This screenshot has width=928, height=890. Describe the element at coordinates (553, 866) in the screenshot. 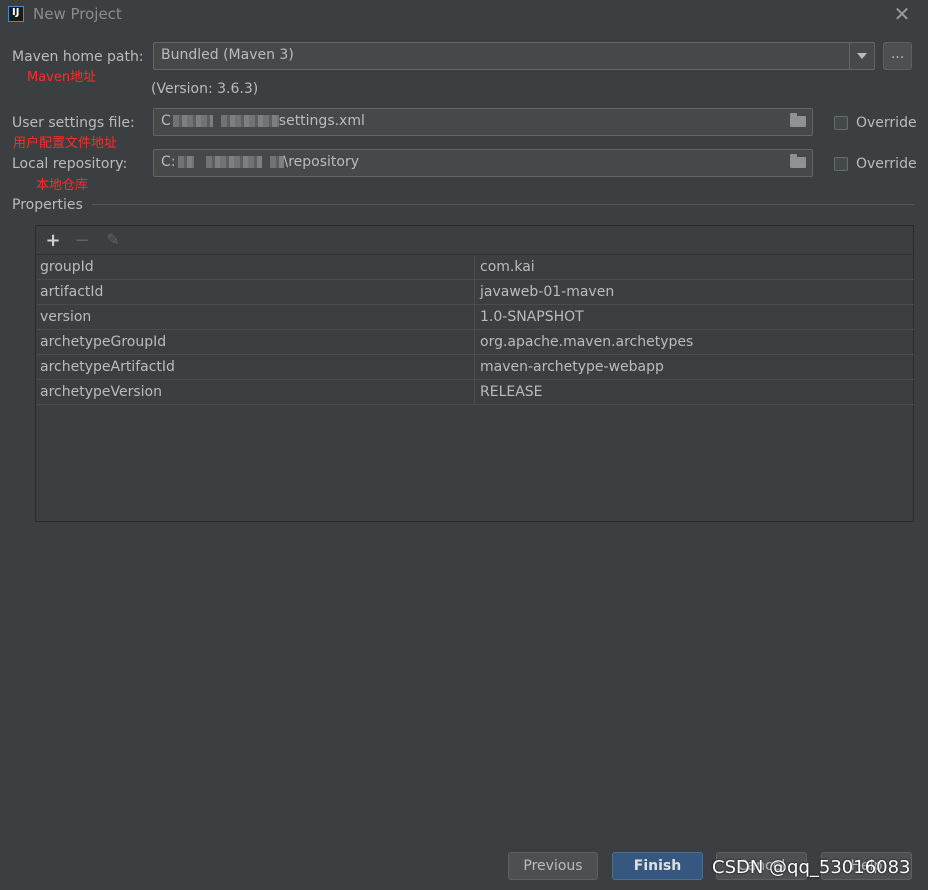

I see `previous-button: Previous` at that location.